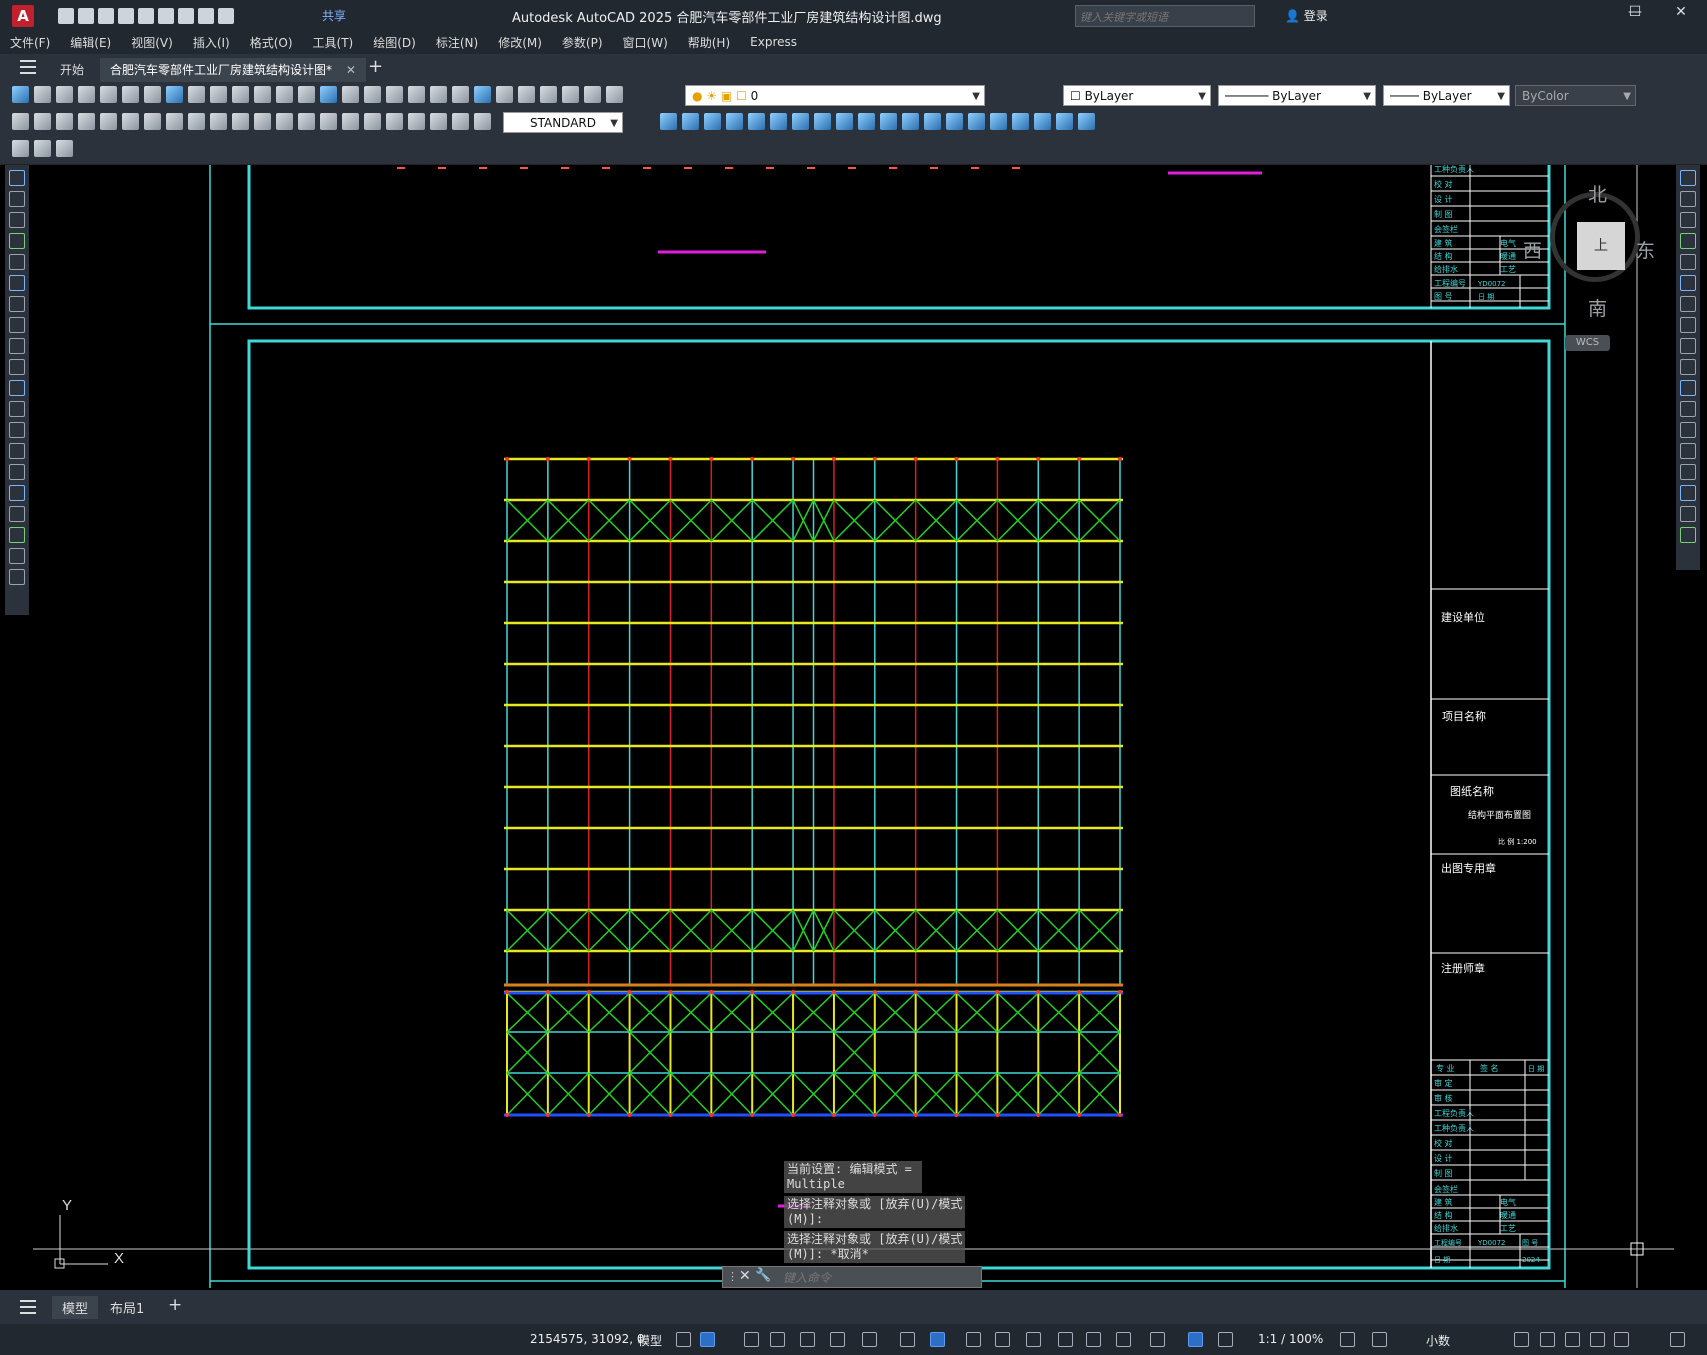 The width and height of the screenshot is (1707, 1355). I want to click on lineweight-dropdown: ──── ByLayer ▼, so click(1446, 95).